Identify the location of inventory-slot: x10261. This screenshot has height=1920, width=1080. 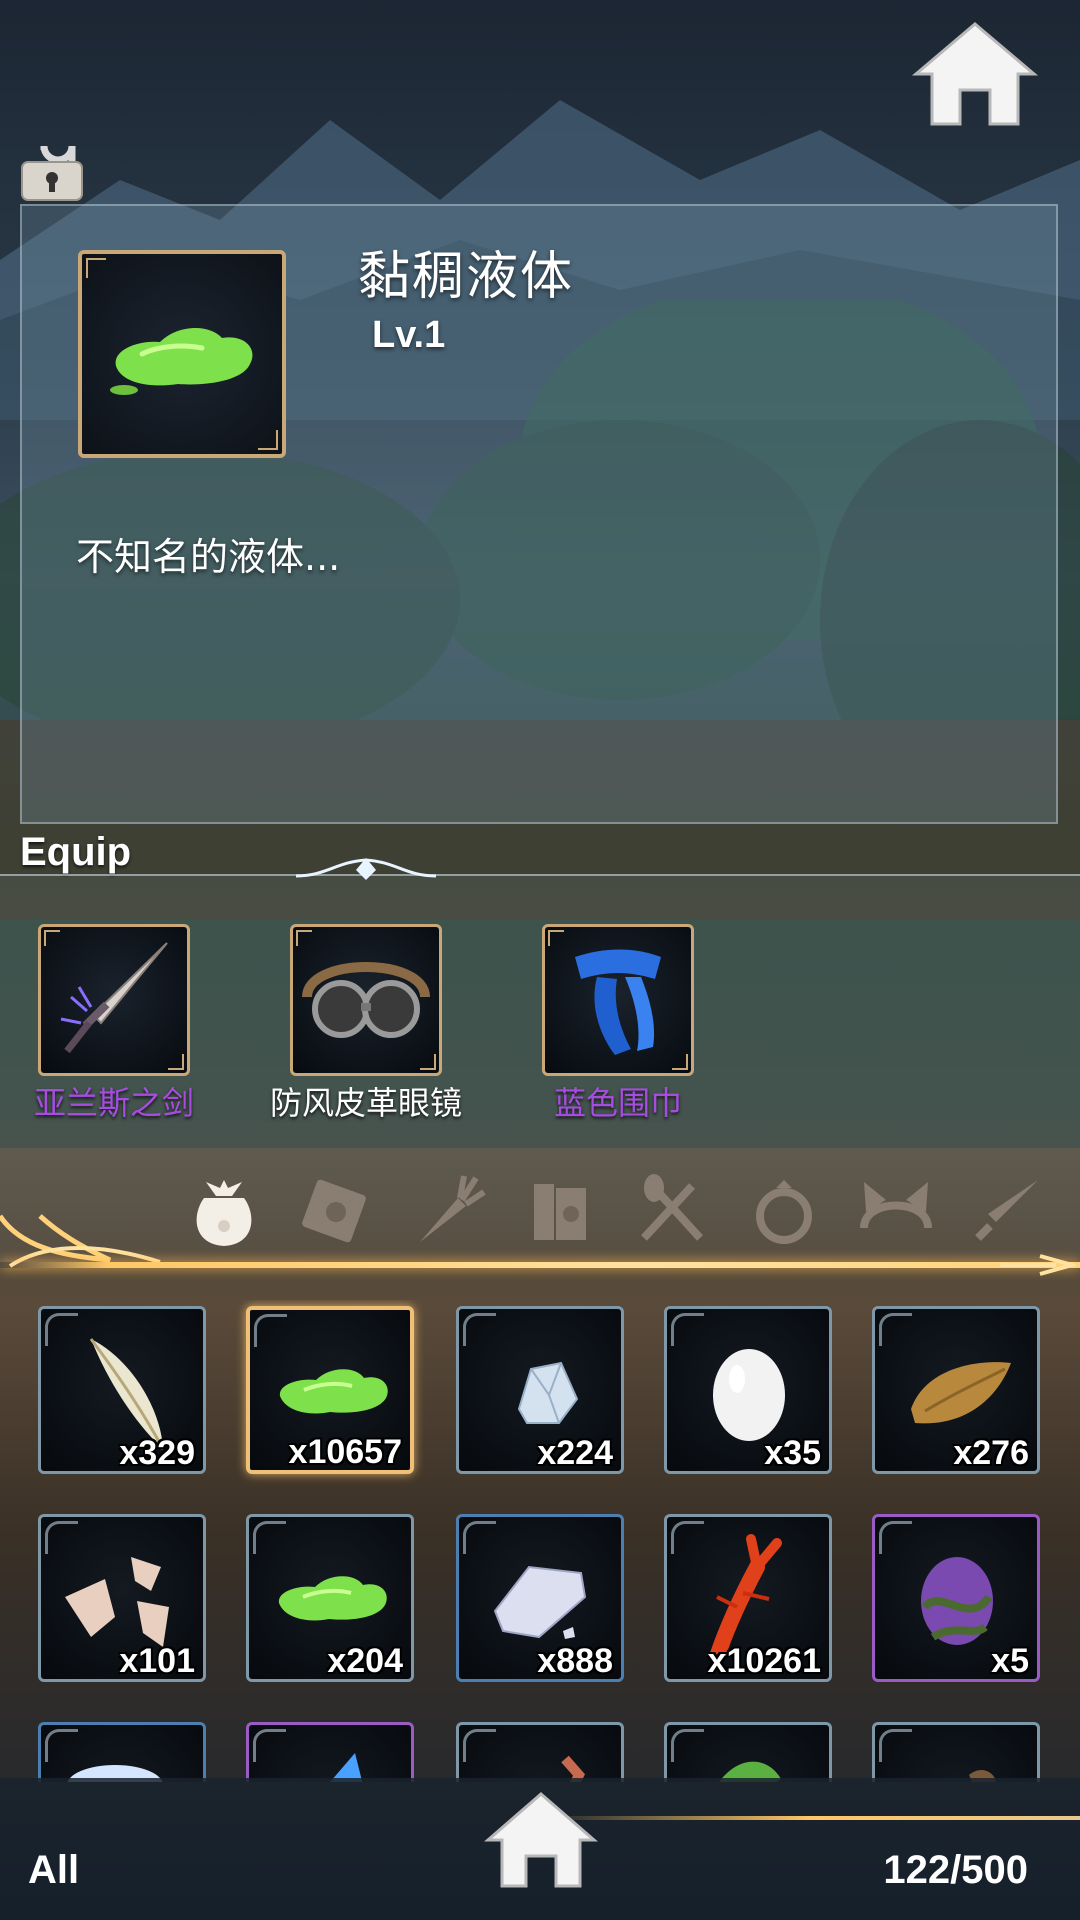
(748, 1598).